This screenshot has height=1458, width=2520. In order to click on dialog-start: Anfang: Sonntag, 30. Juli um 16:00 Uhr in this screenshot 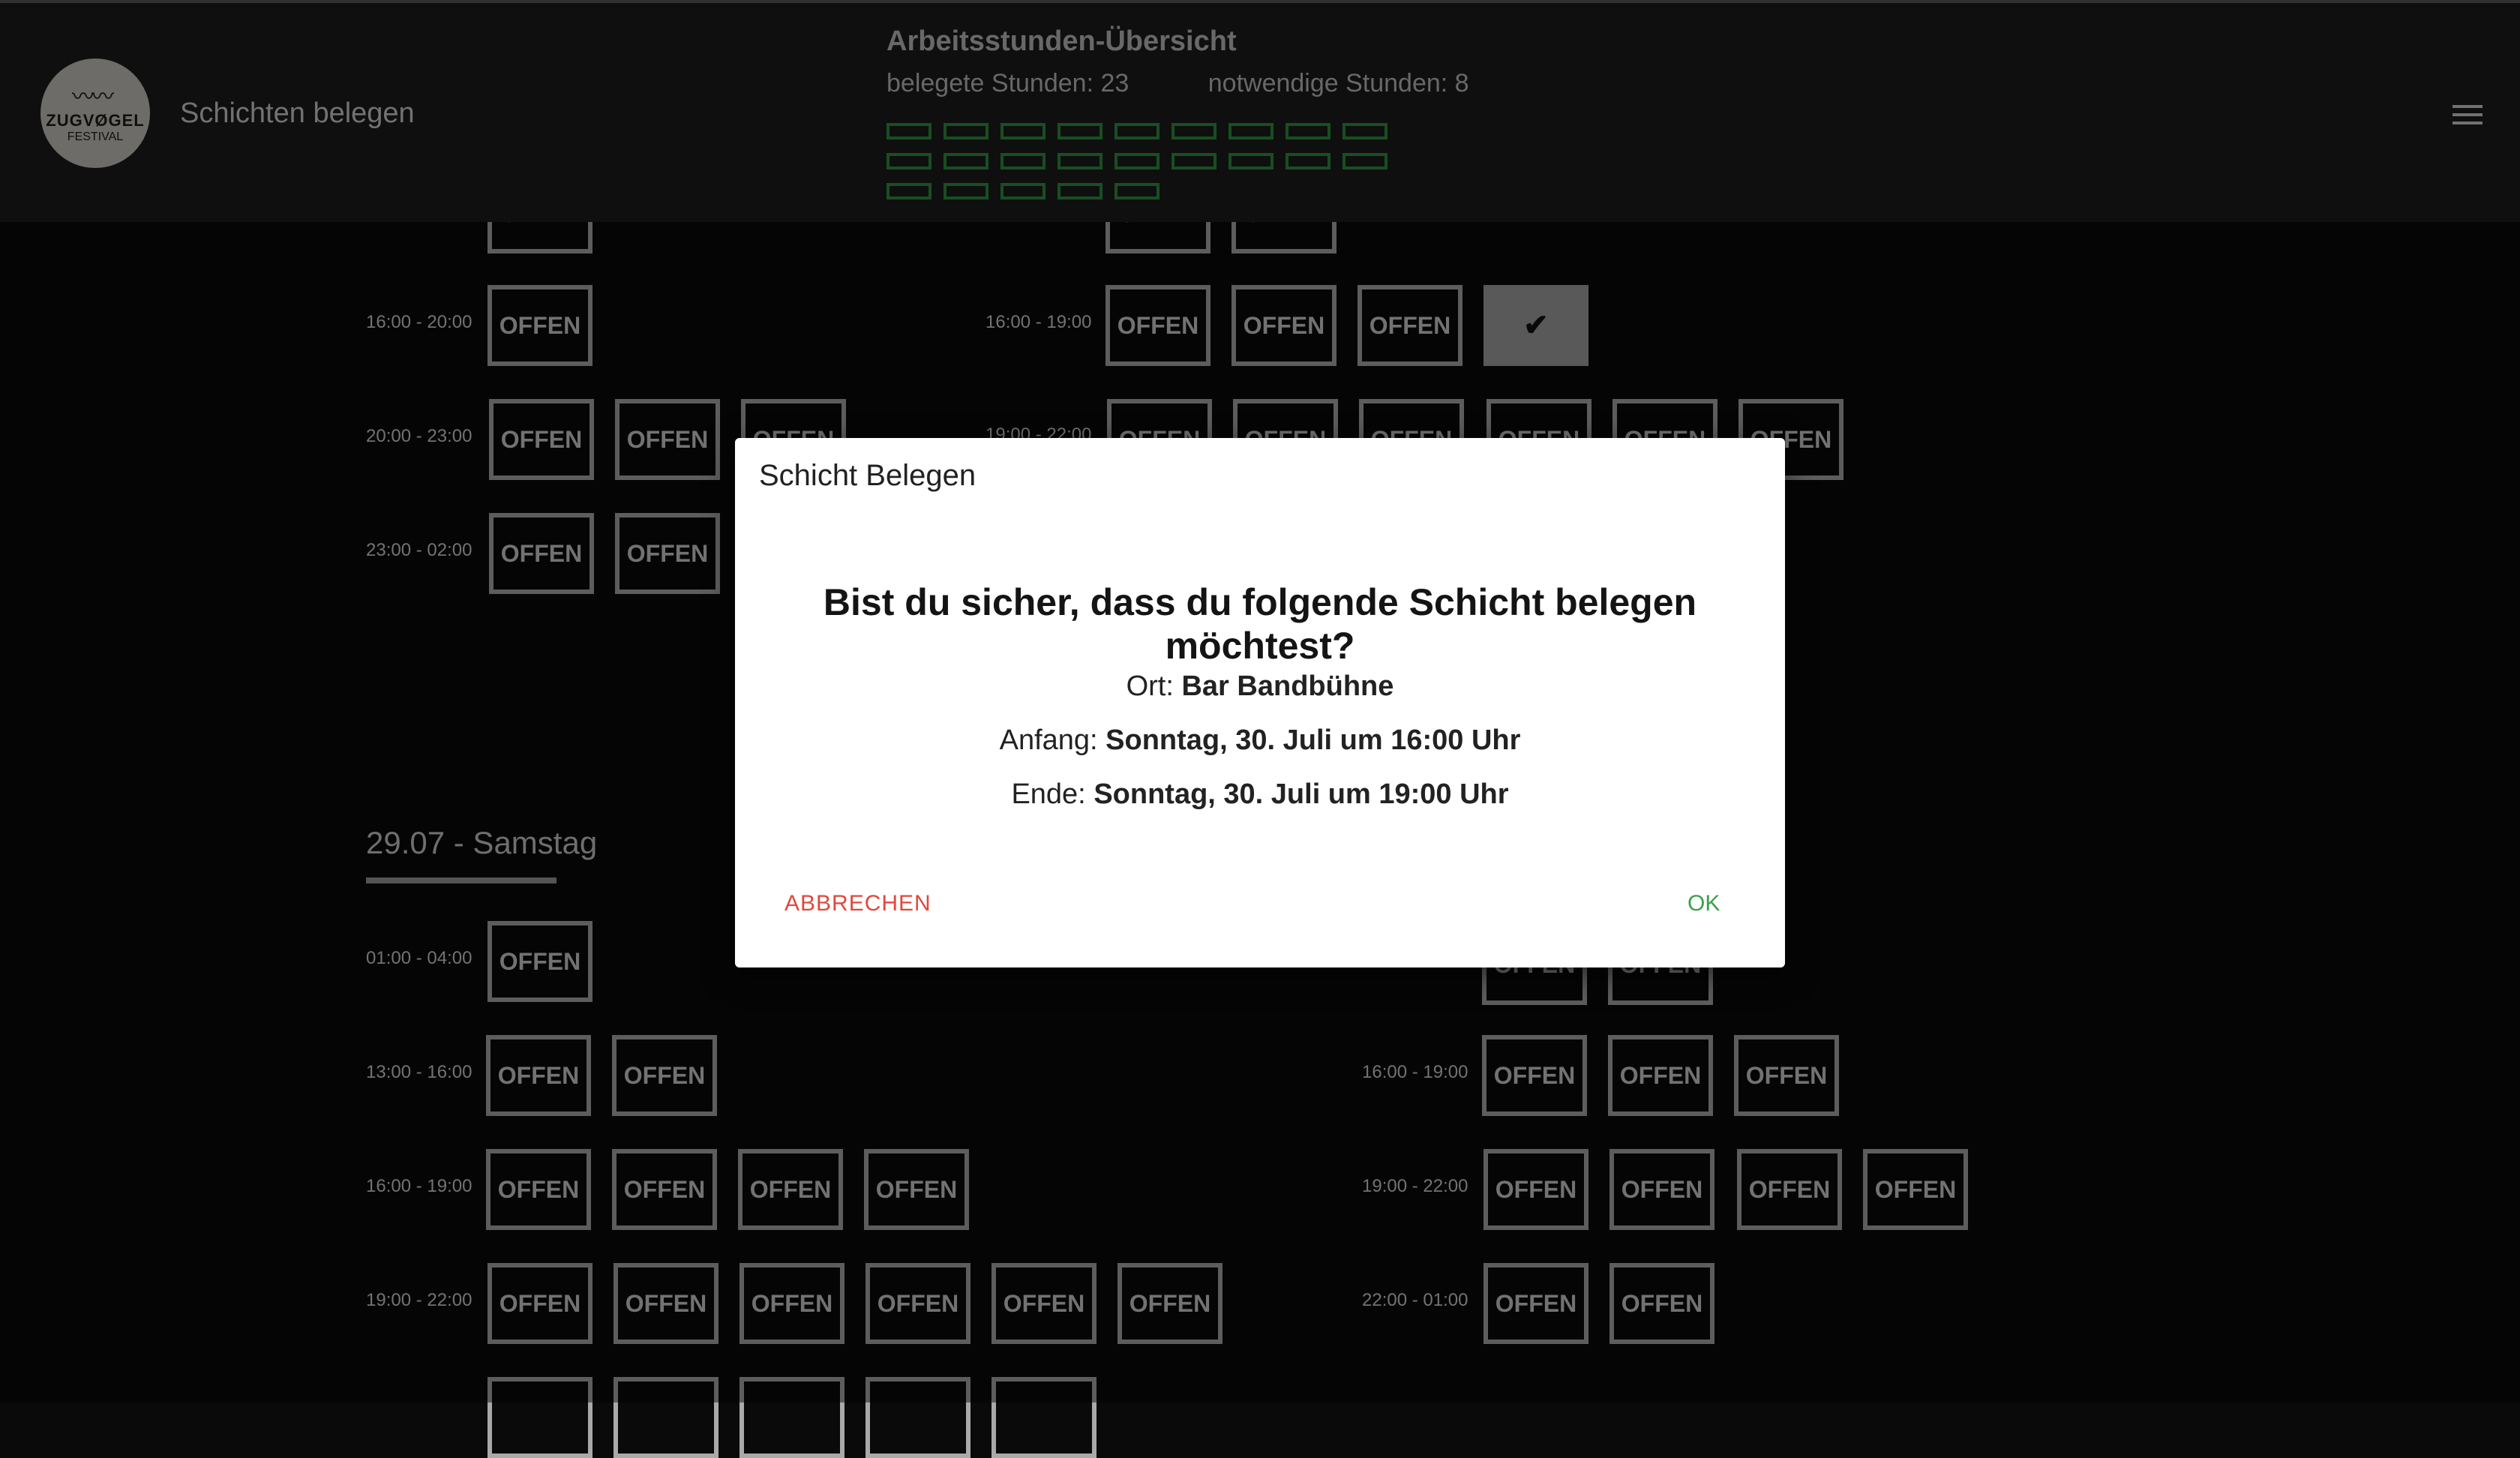, I will do `click(1260, 740)`.